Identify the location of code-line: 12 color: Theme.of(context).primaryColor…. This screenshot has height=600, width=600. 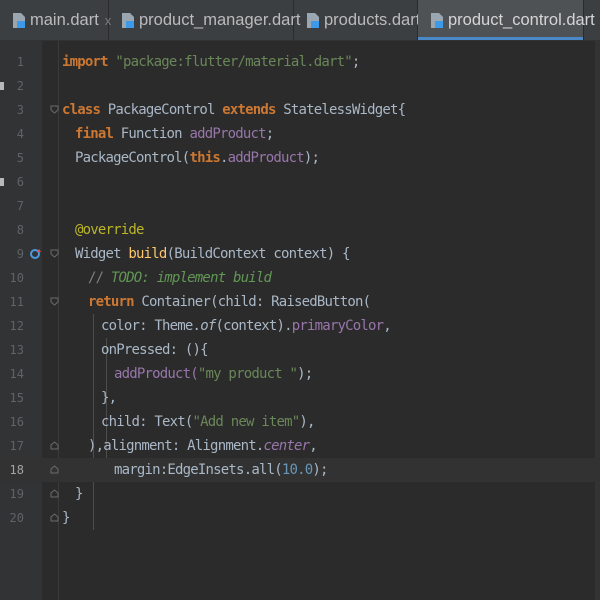
(300, 326).